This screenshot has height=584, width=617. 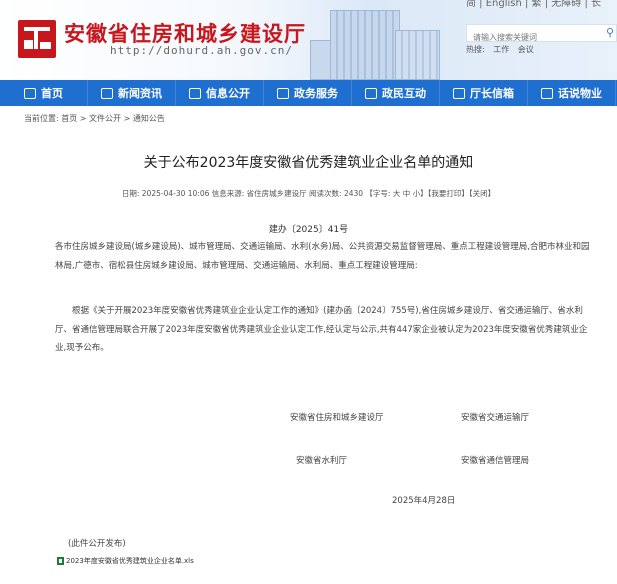 I want to click on hot-search: 热搜: 工作 会议, so click(x=503, y=49).